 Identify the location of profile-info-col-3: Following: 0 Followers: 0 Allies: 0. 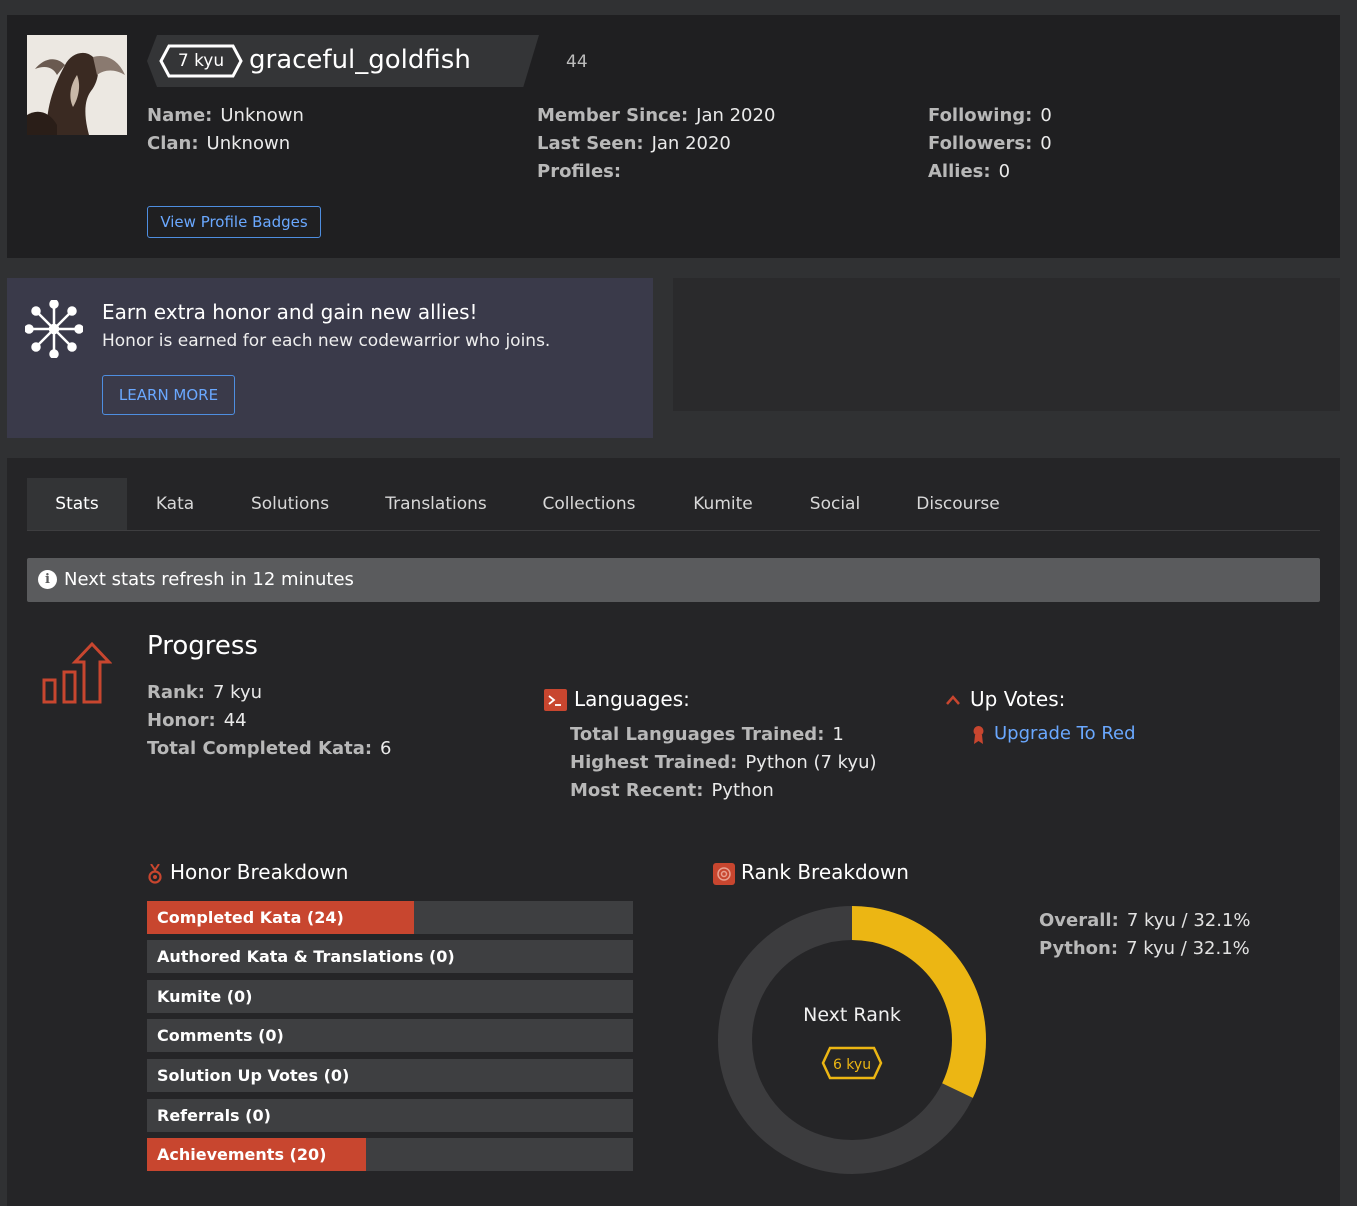
(990, 144).